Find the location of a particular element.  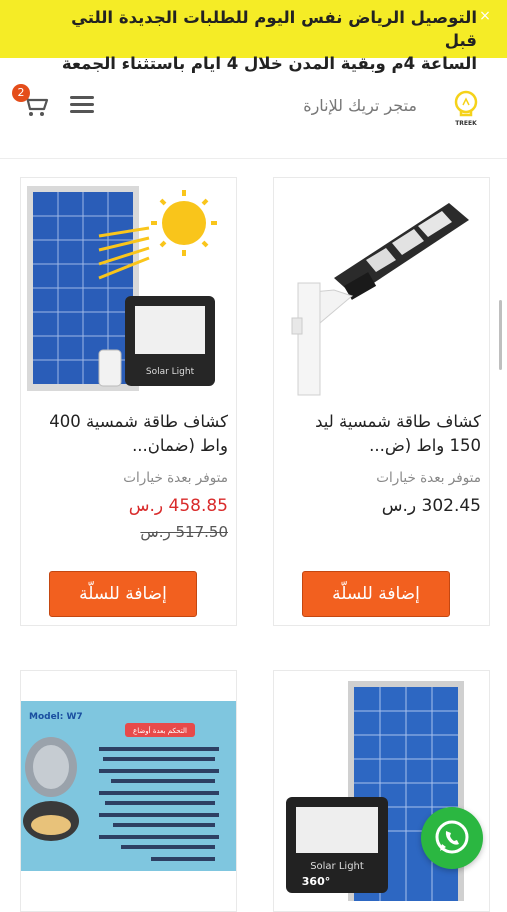

whatsapp-icon is located at coordinates (452, 837).